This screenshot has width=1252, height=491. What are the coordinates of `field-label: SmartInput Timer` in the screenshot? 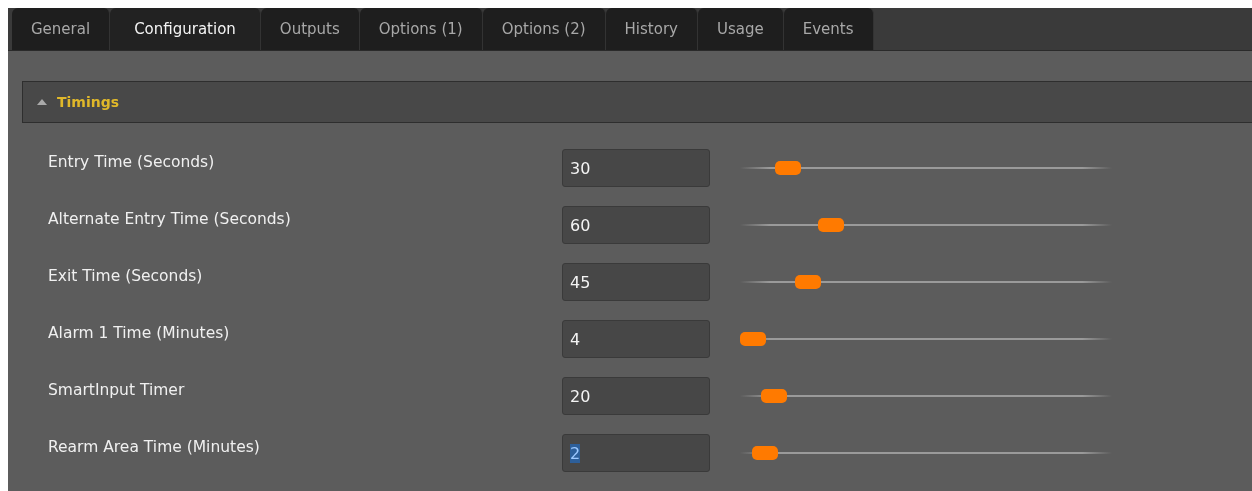 It's located at (116, 390).